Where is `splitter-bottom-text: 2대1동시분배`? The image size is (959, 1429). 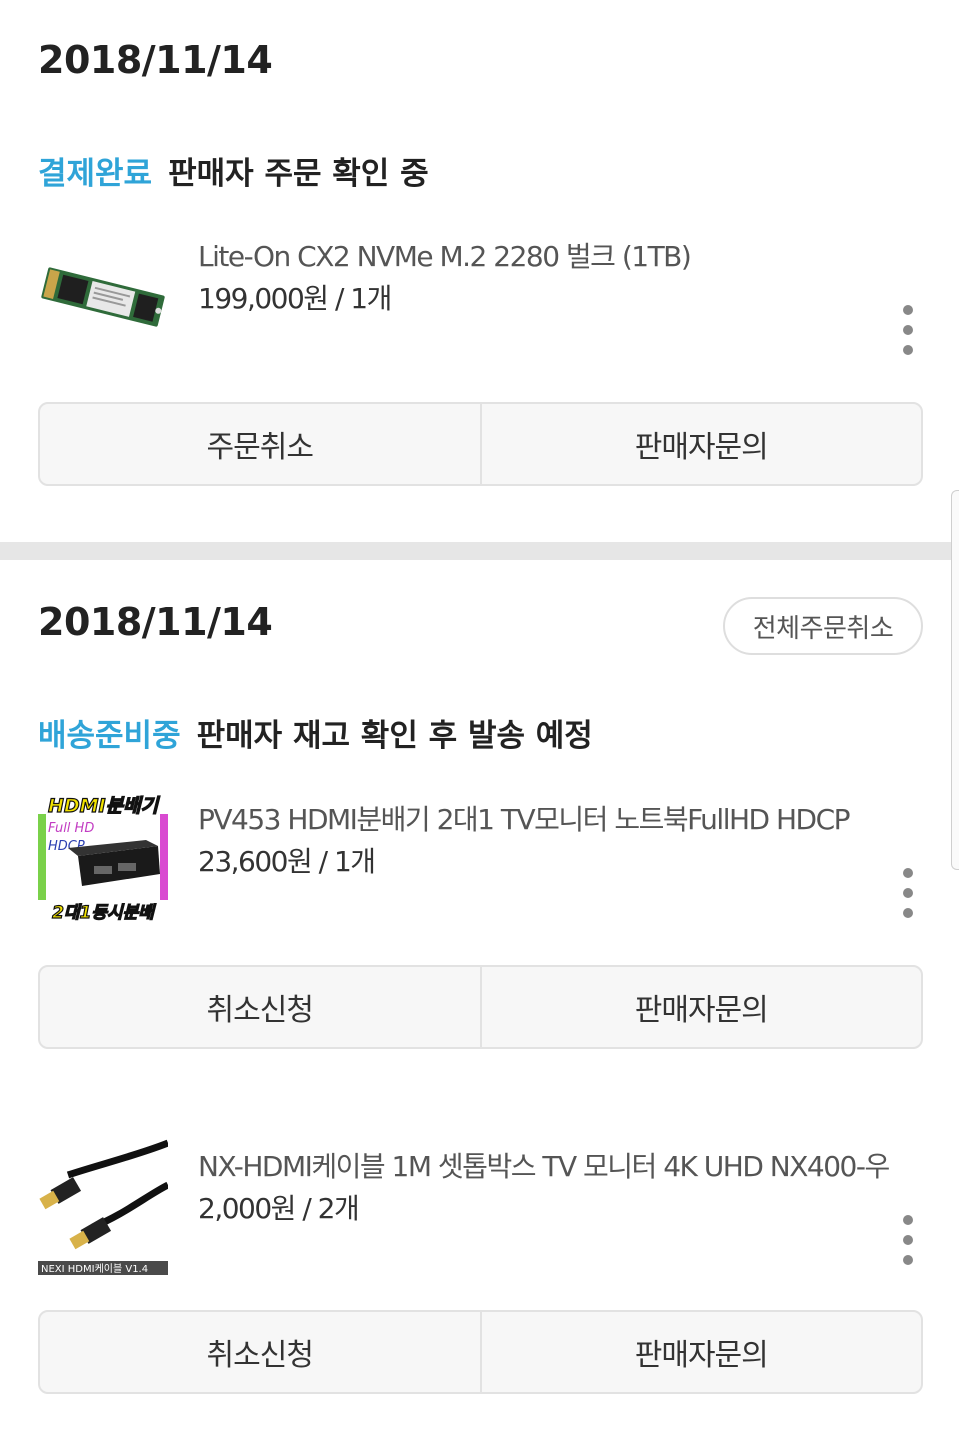 splitter-bottom-text: 2대1동시분배 is located at coordinates (104, 913).